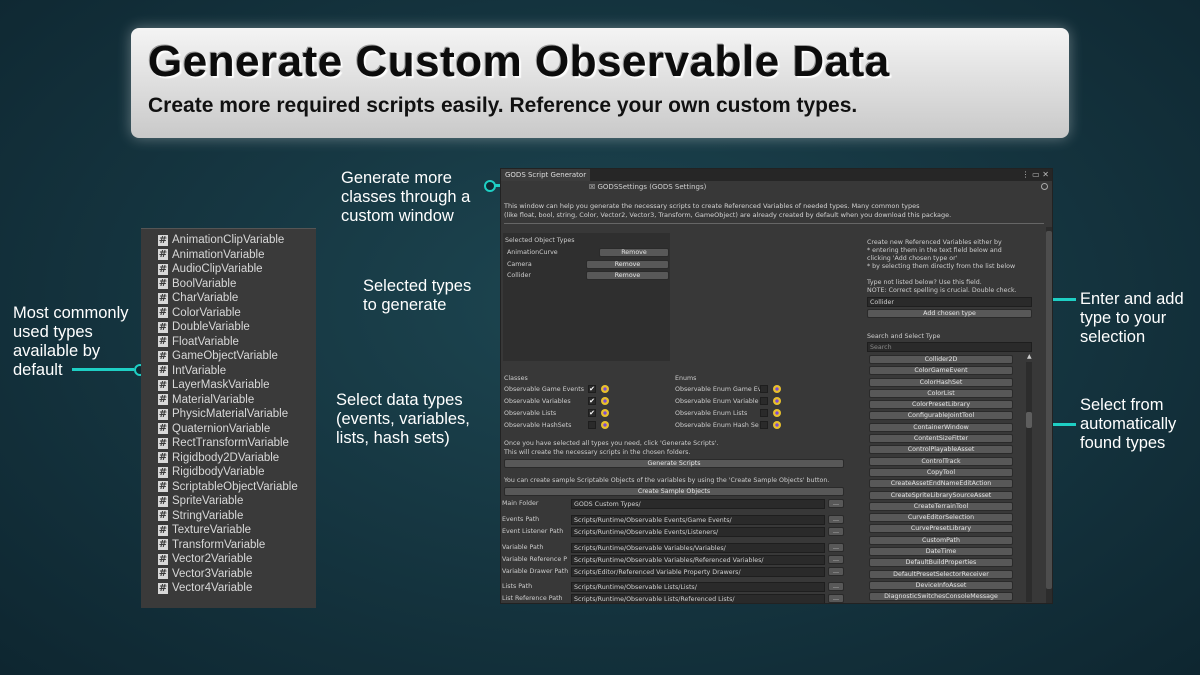 The image size is (1200, 675). I want to click on type-name: FloatVariable, so click(205, 341).